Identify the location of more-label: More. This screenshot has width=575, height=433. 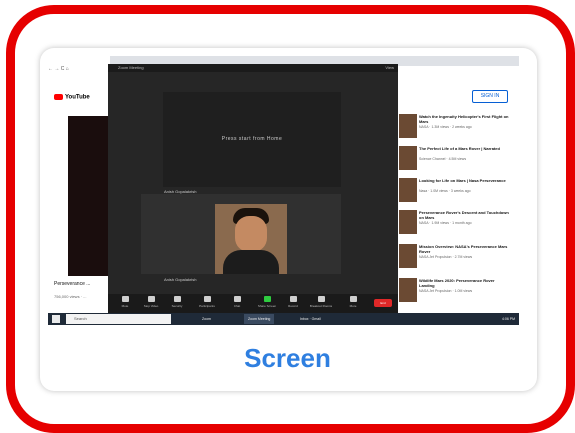
(353, 306).